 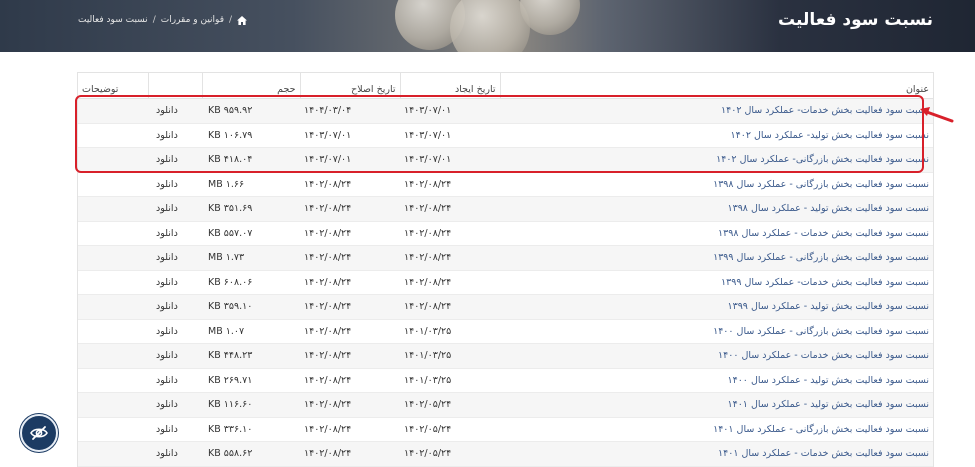 What do you see at coordinates (350, 135) in the screenshot?
I see `modified-date: ۱۴۰۳/۰۷/۰۱` at bounding box center [350, 135].